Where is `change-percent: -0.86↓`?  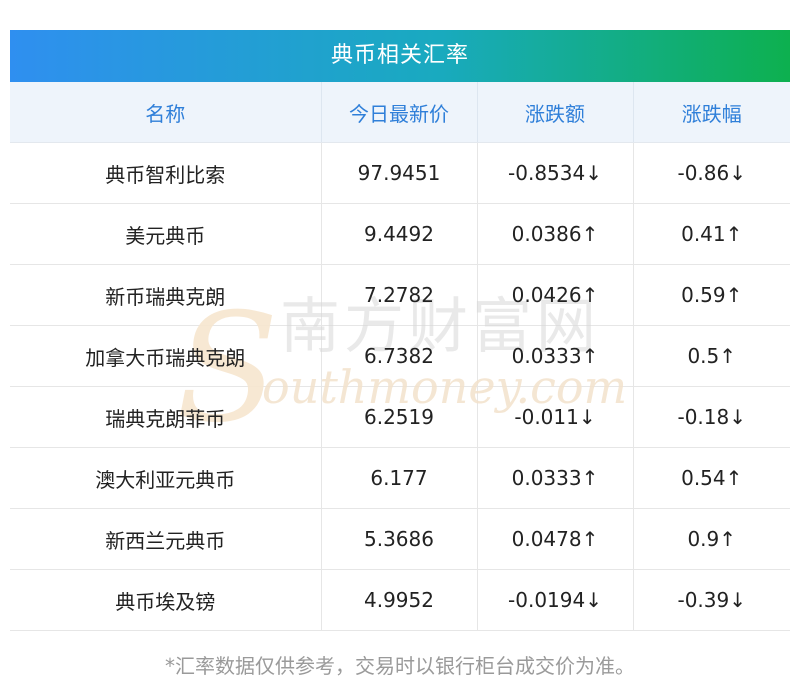
change-percent: -0.86↓ is located at coordinates (711, 173).